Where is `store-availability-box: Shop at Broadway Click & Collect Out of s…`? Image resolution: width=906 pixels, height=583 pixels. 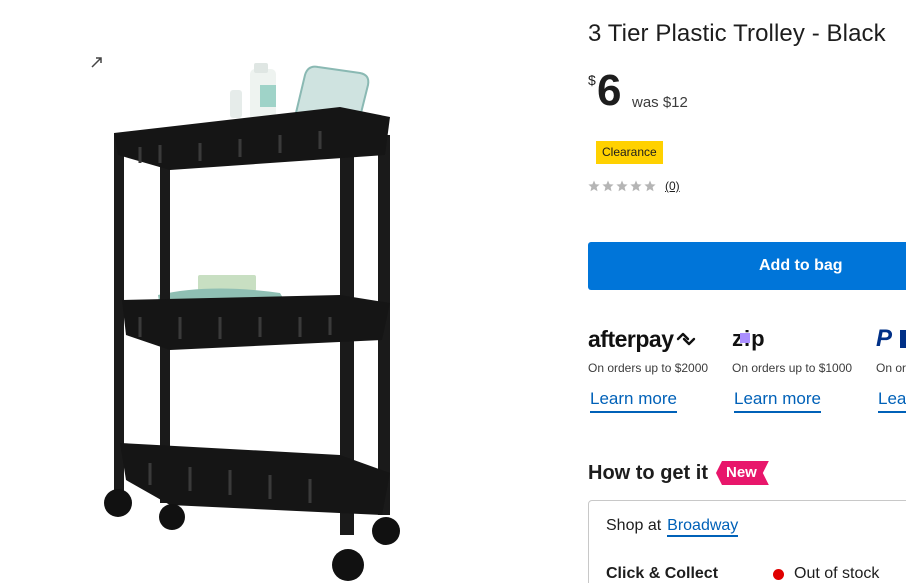
store-availability-box: Shop at Broadway Click & Collect Out of s… is located at coordinates (747, 541).